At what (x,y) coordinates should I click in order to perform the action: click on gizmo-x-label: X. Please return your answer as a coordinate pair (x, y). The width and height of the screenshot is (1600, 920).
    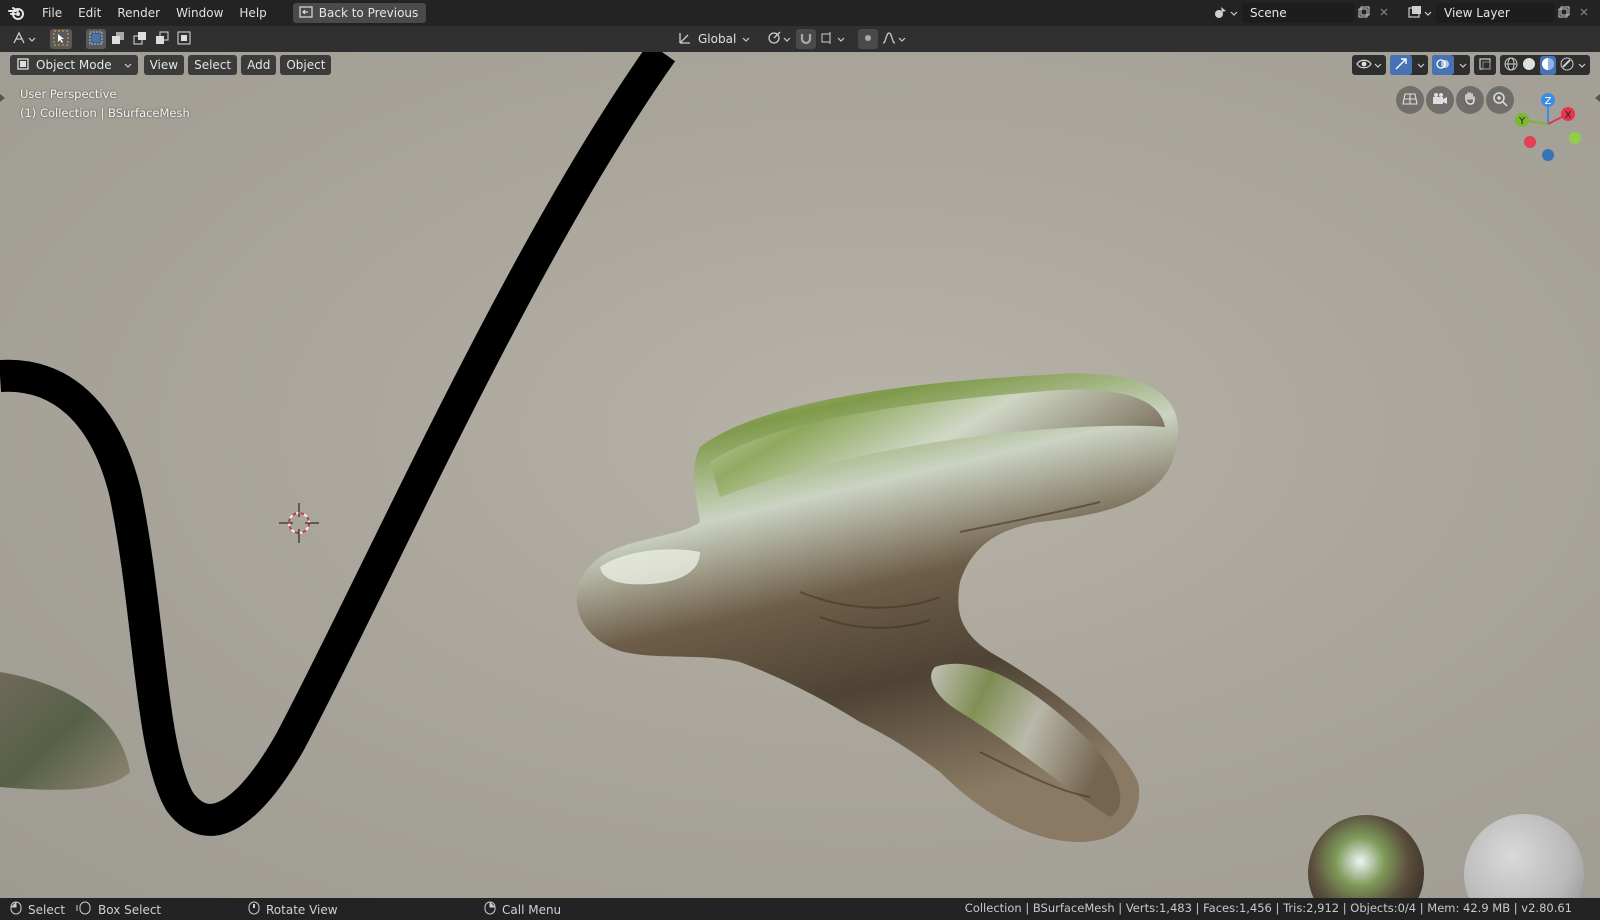
    Looking at the image, I should click on (1568, 115).